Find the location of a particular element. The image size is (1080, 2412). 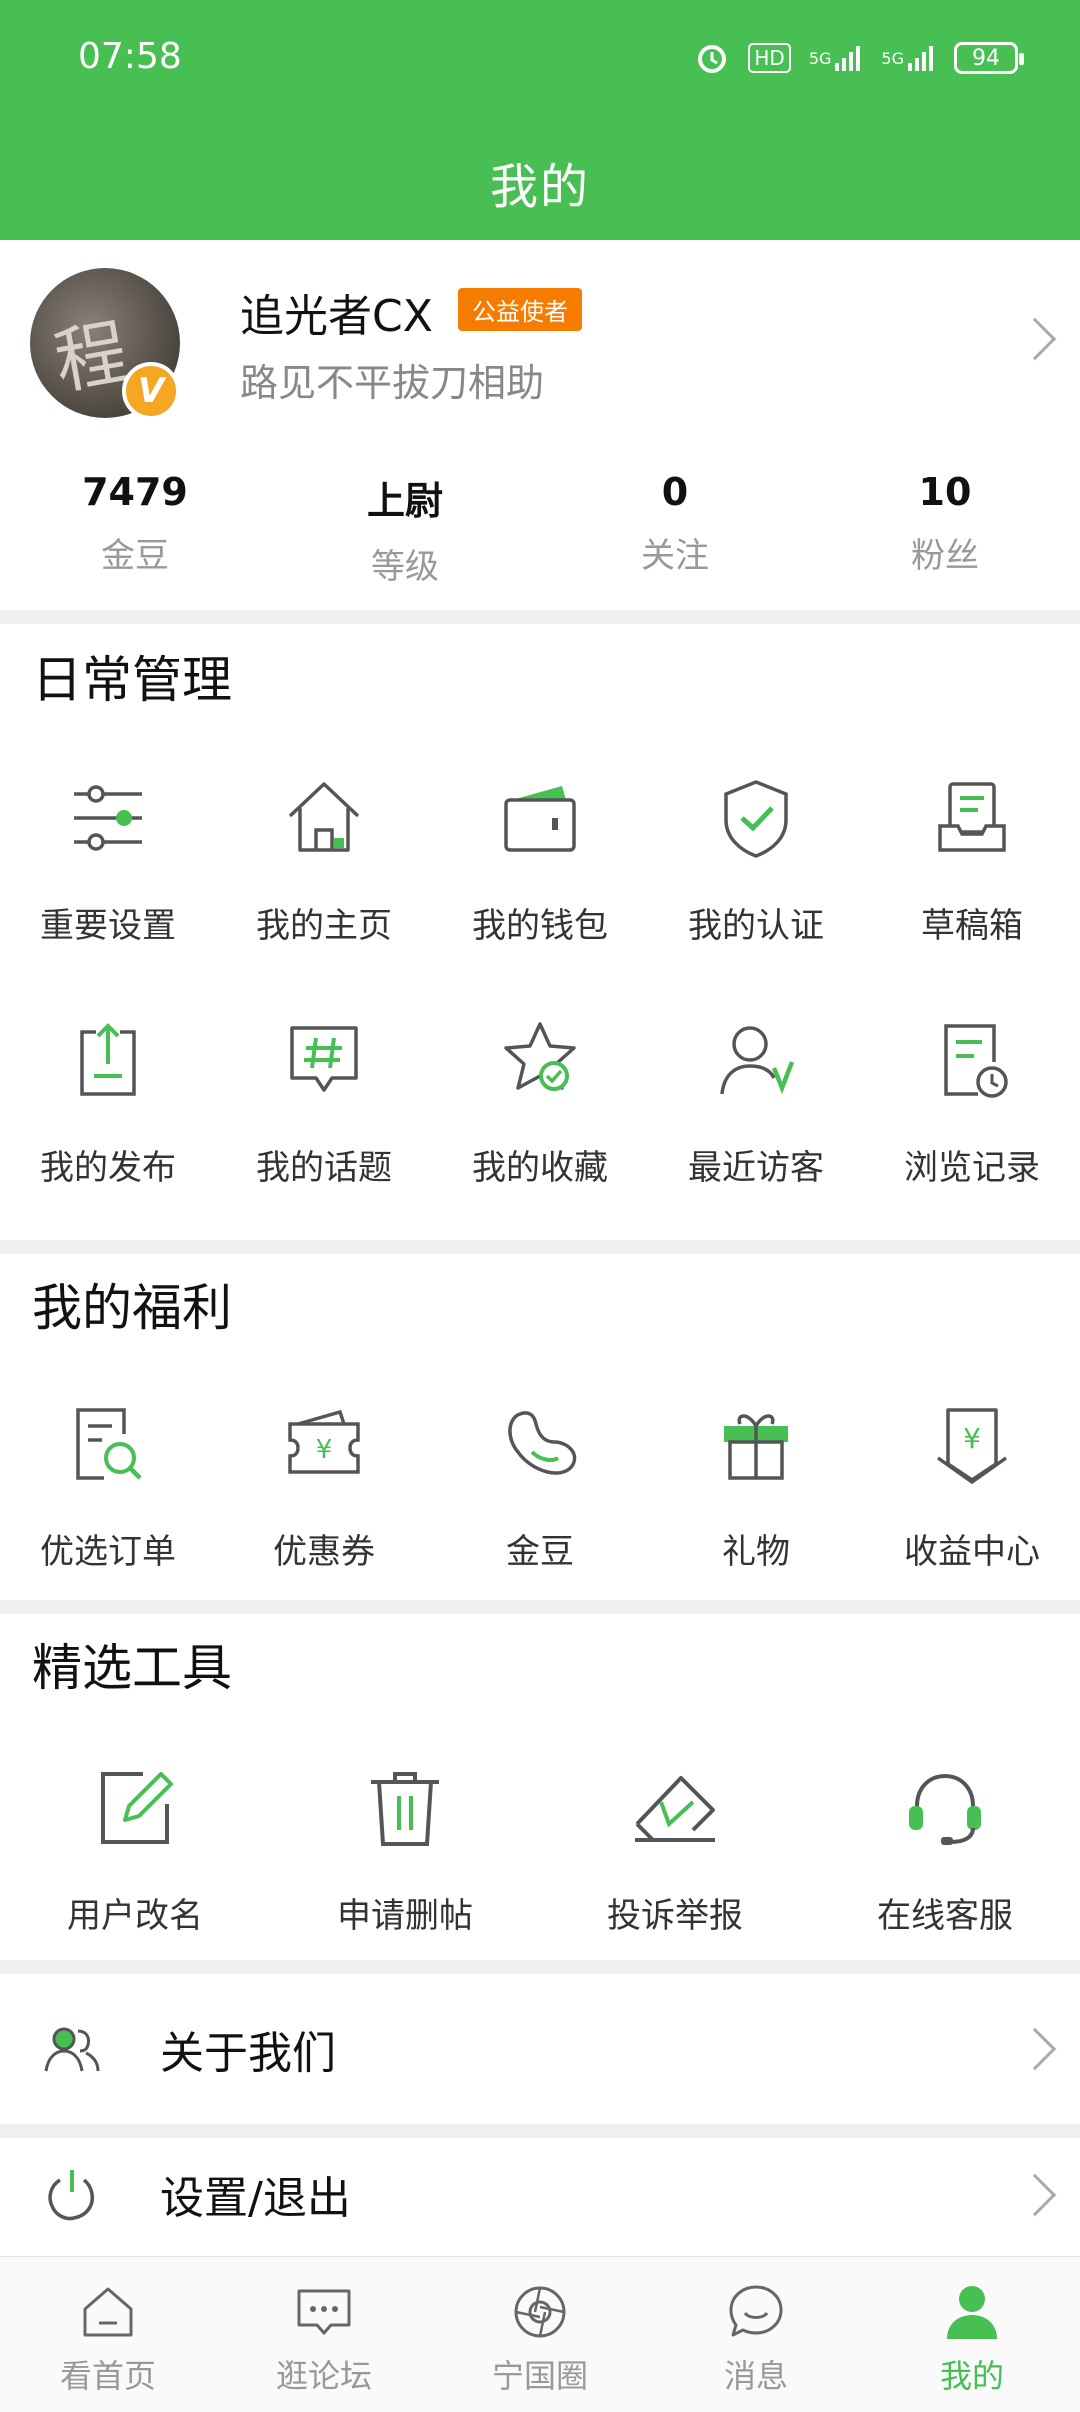

bottom-tab-bar: 看首页 逛论坛 宁国圈 消息 我的 is located at coordinates (540, 2334).